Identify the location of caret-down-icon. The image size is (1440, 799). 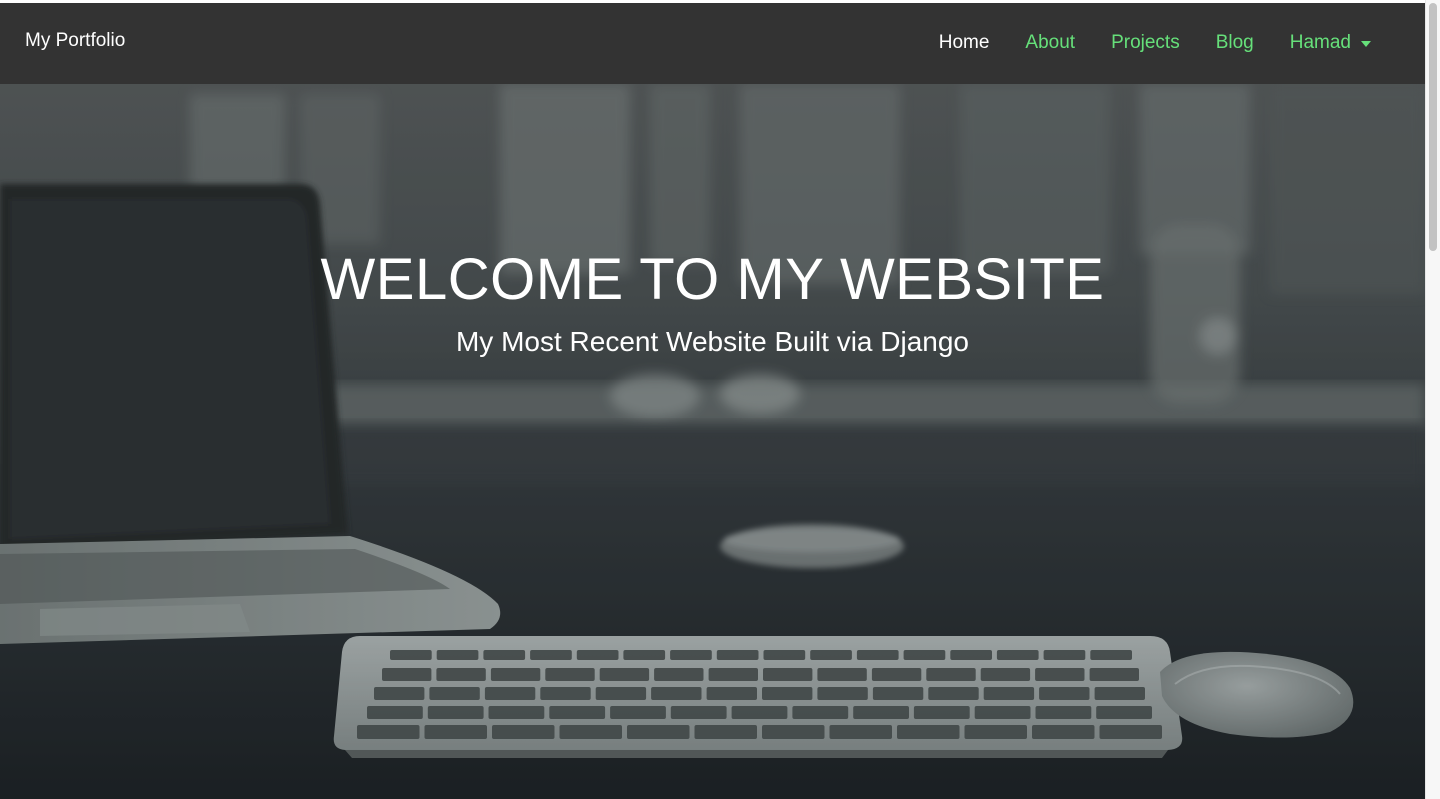
(1366, 44).